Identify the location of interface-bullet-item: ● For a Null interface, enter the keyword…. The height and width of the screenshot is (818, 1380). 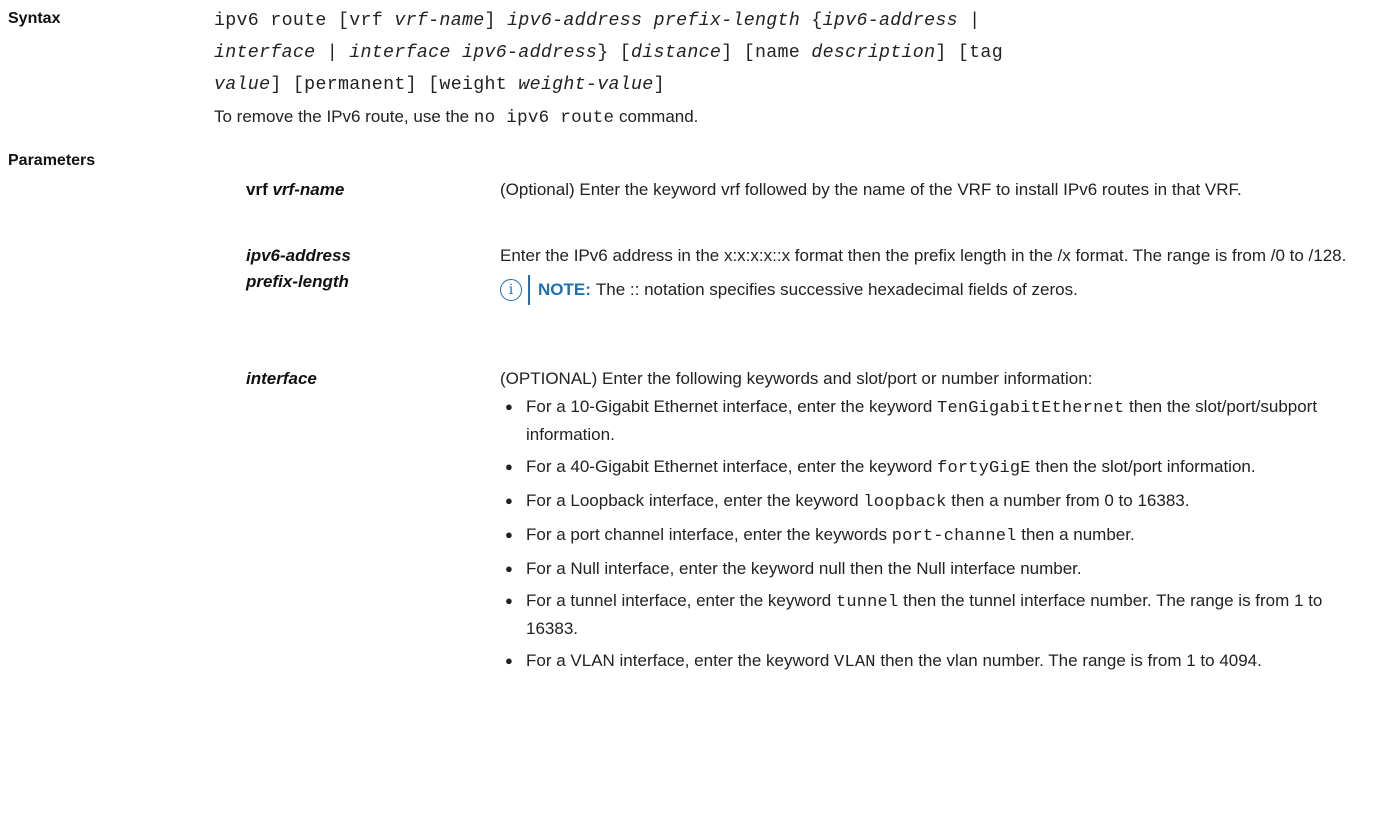
(930, 569).